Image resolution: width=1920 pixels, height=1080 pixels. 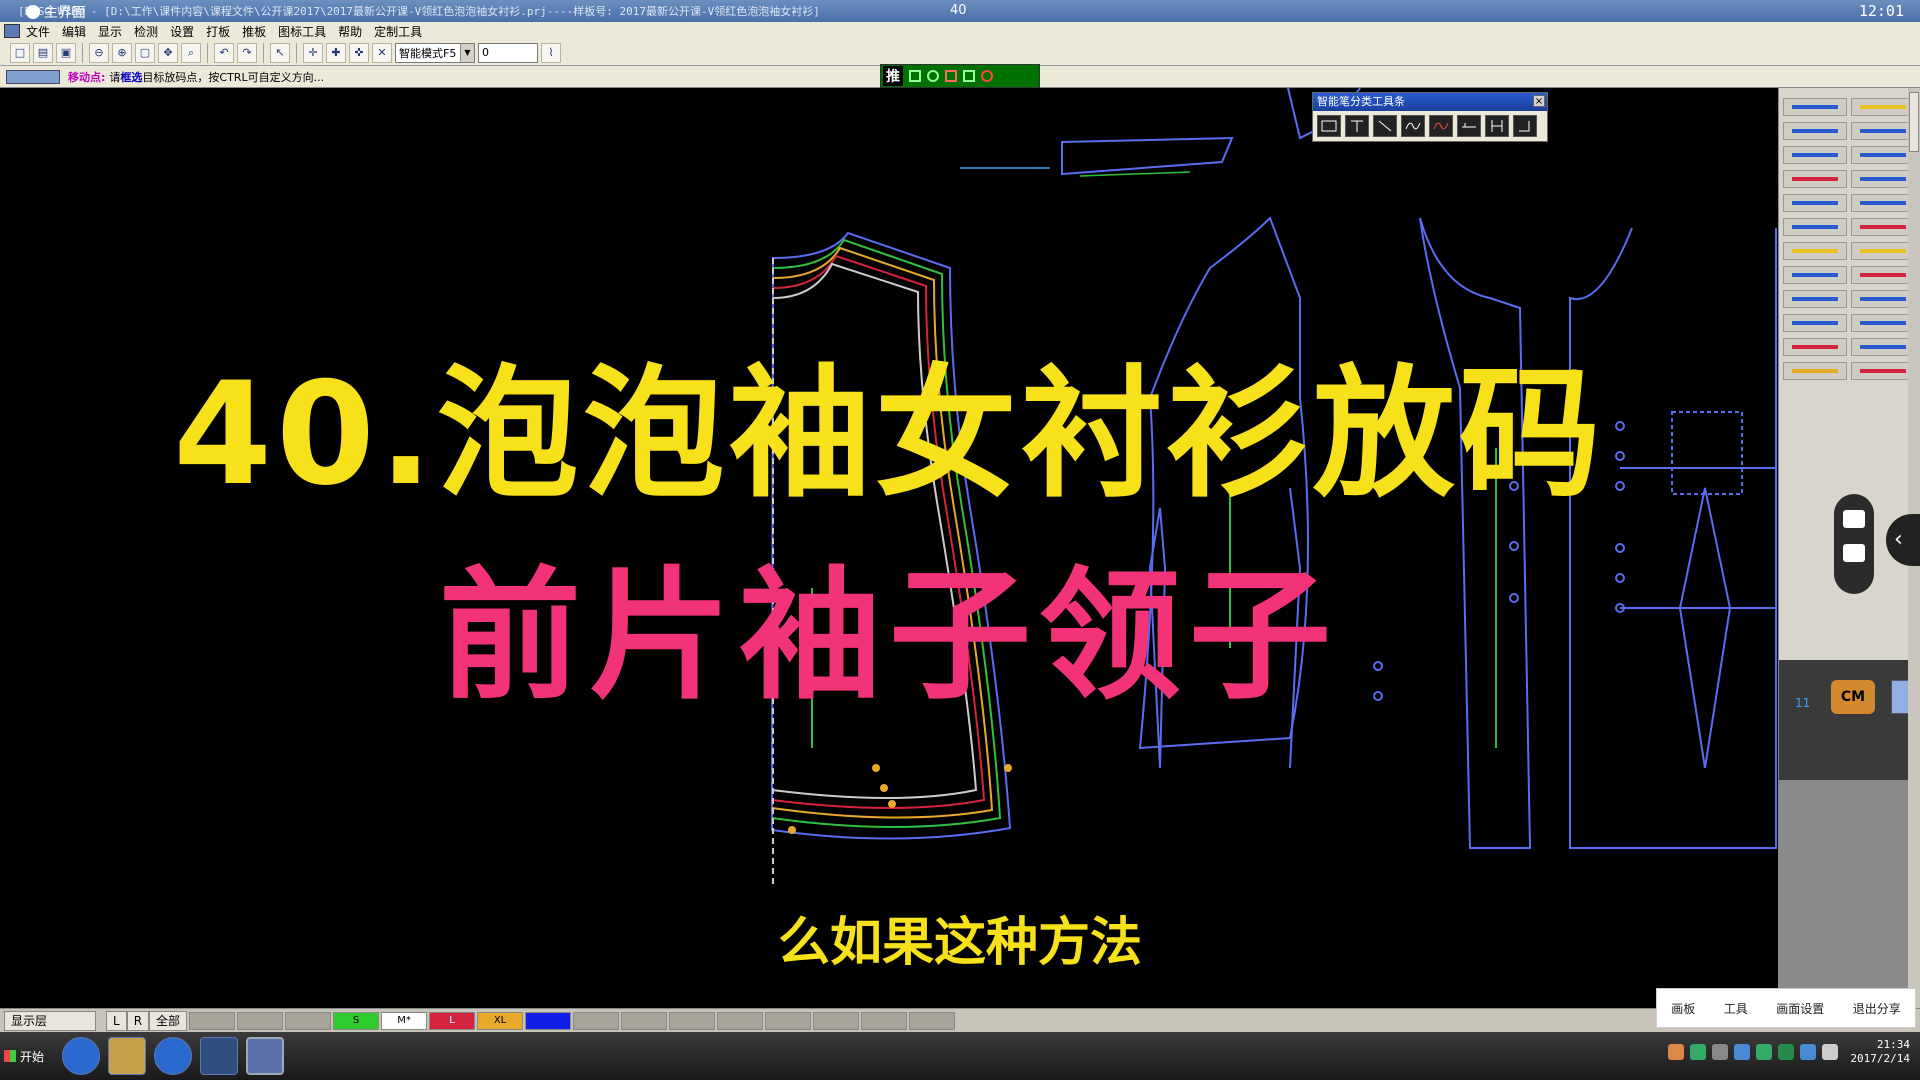 What do you see at coordinates (265, 1056) in the screenshot?
I see `cad-app-icon` at bounding box center [265, 1056].